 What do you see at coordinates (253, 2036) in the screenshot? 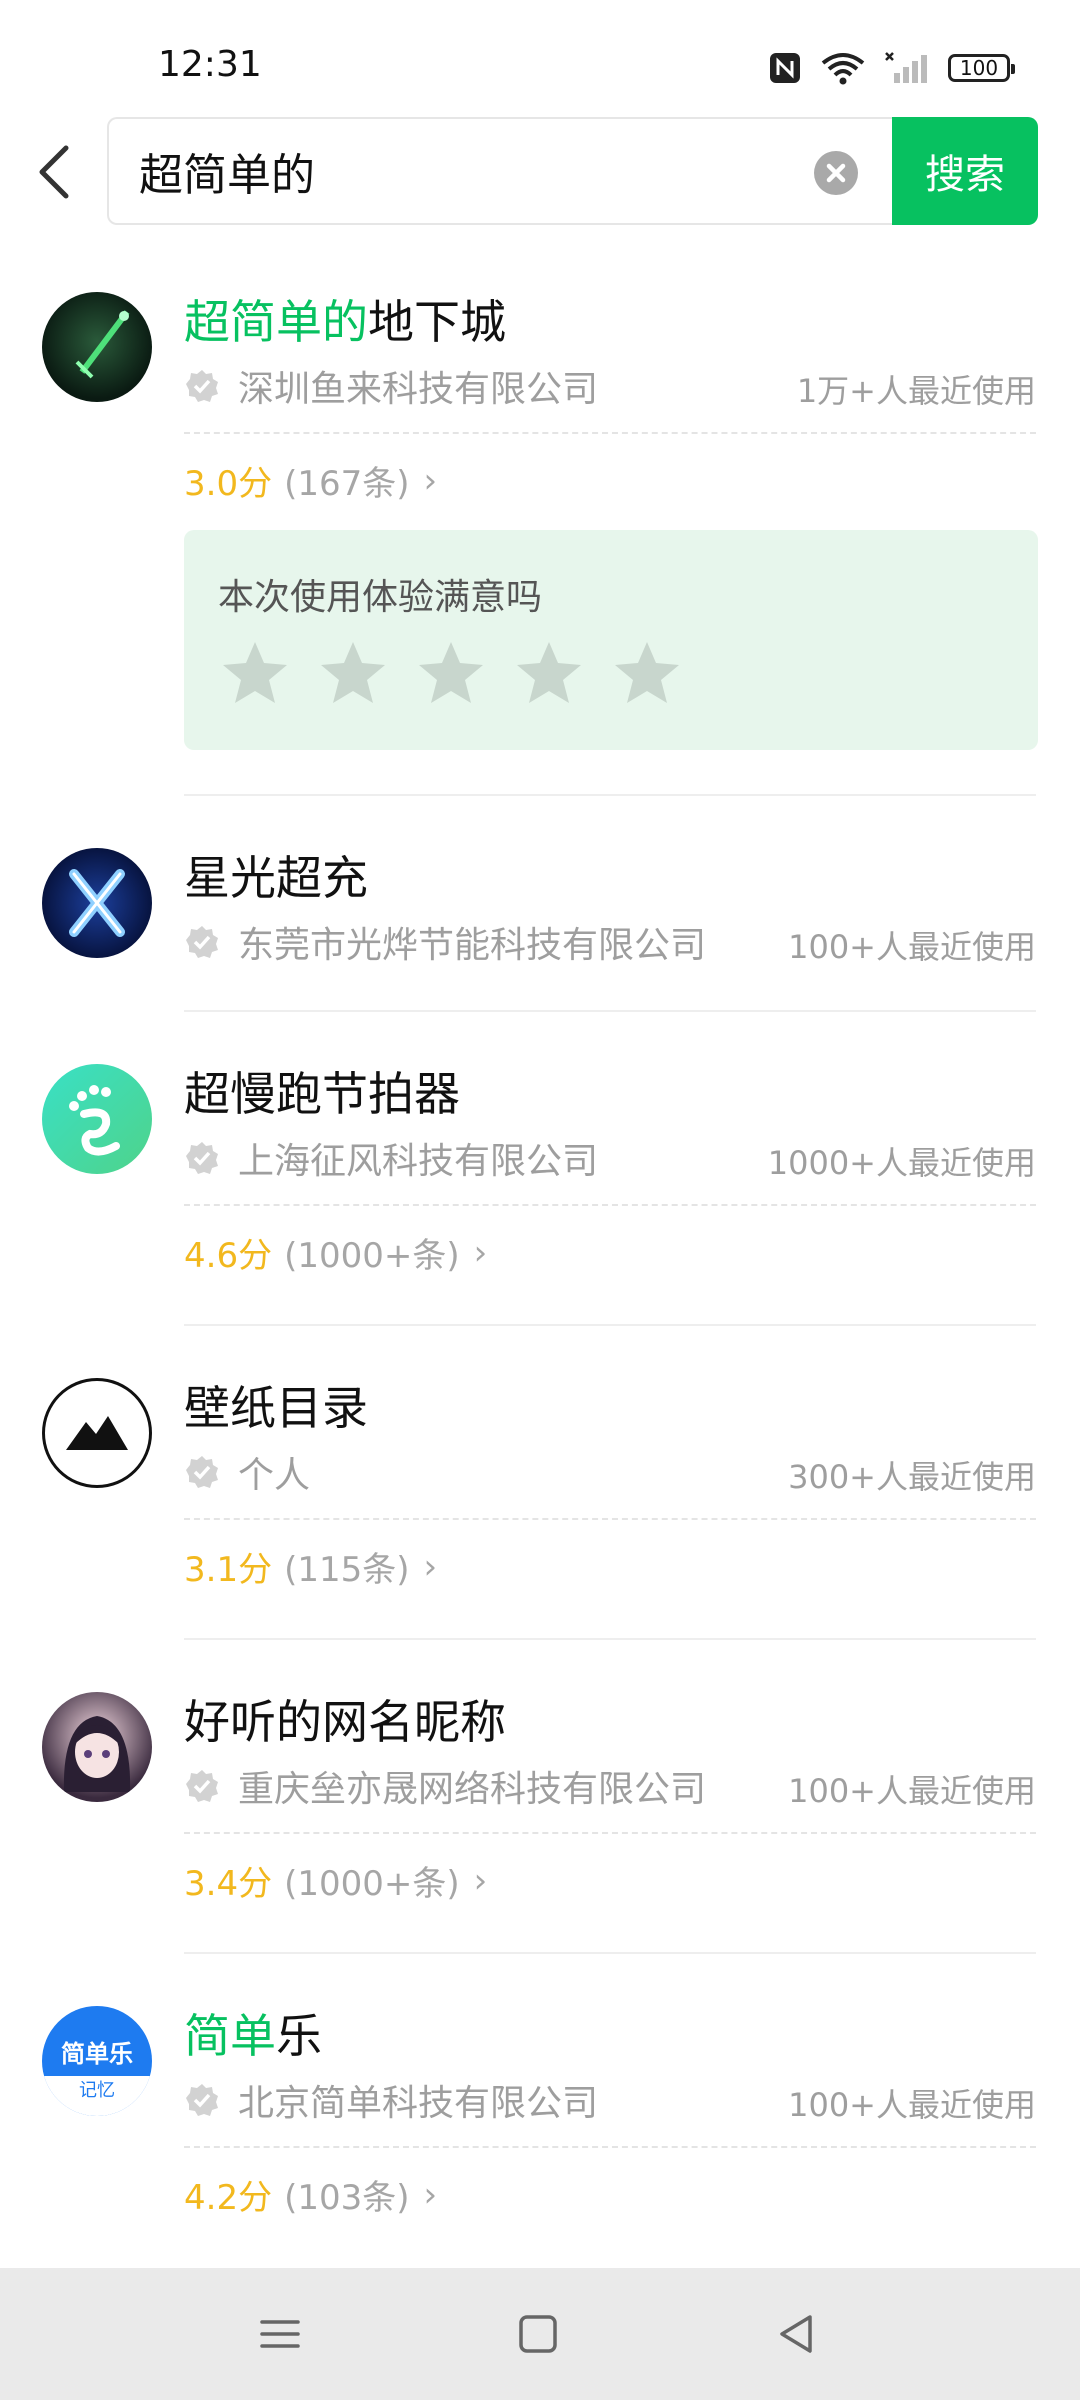
I see `app-title: 简单乐` at bounding box center [253, 2036].